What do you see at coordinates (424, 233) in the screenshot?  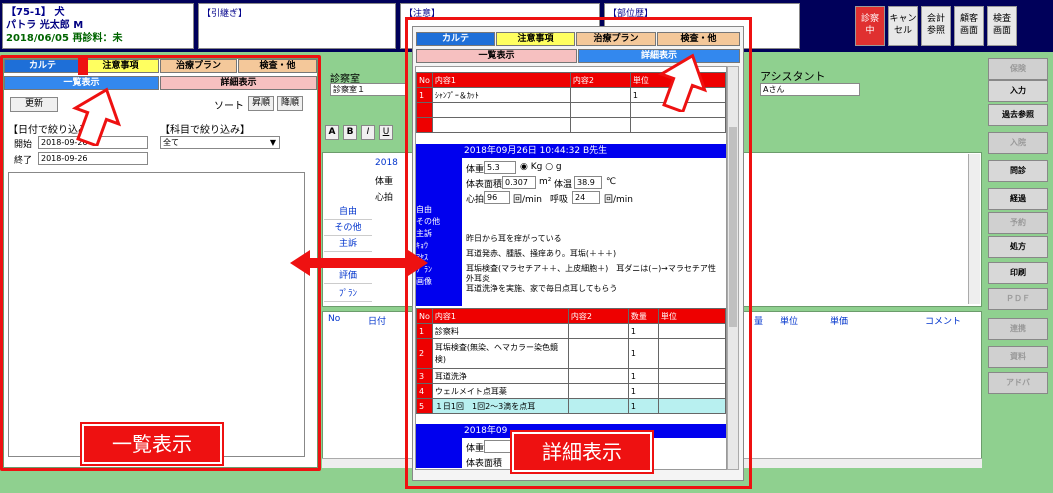 I see `side-label-complaint: 主訴` at bounding box center [424, 233].